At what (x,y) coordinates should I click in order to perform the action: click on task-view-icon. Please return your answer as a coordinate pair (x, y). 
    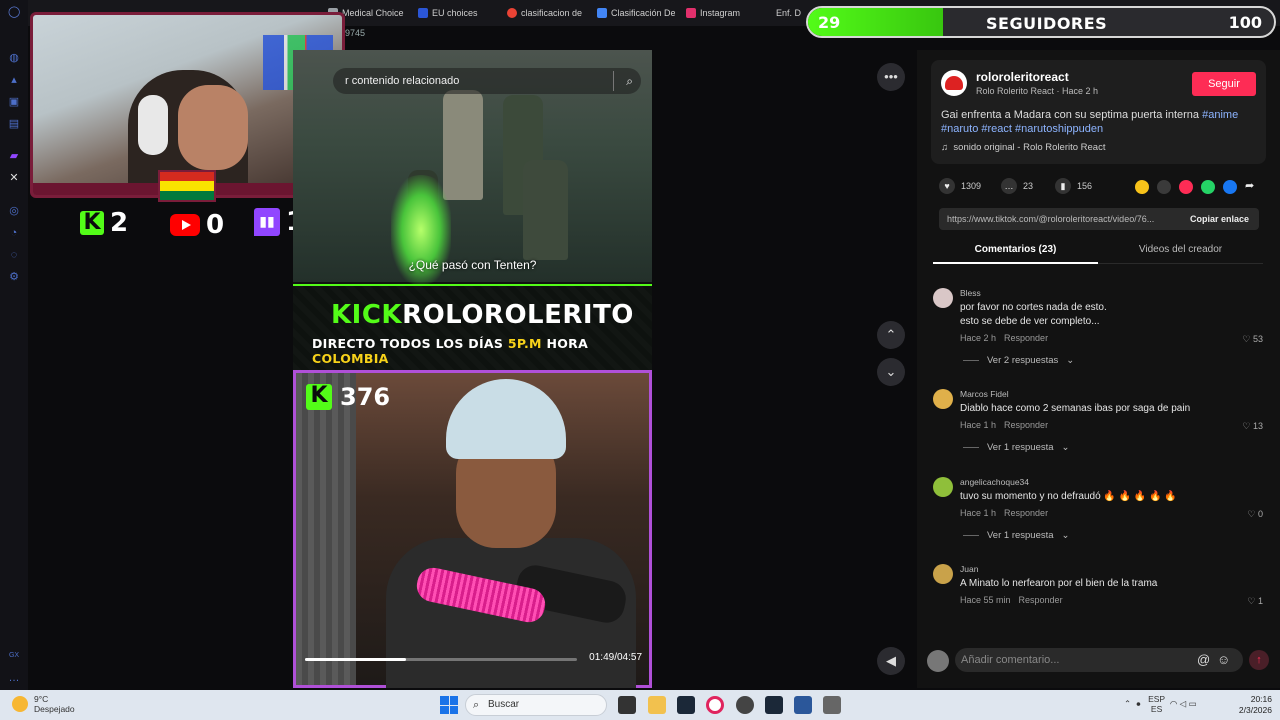
    Looking at the image, I should click on (627, 705).